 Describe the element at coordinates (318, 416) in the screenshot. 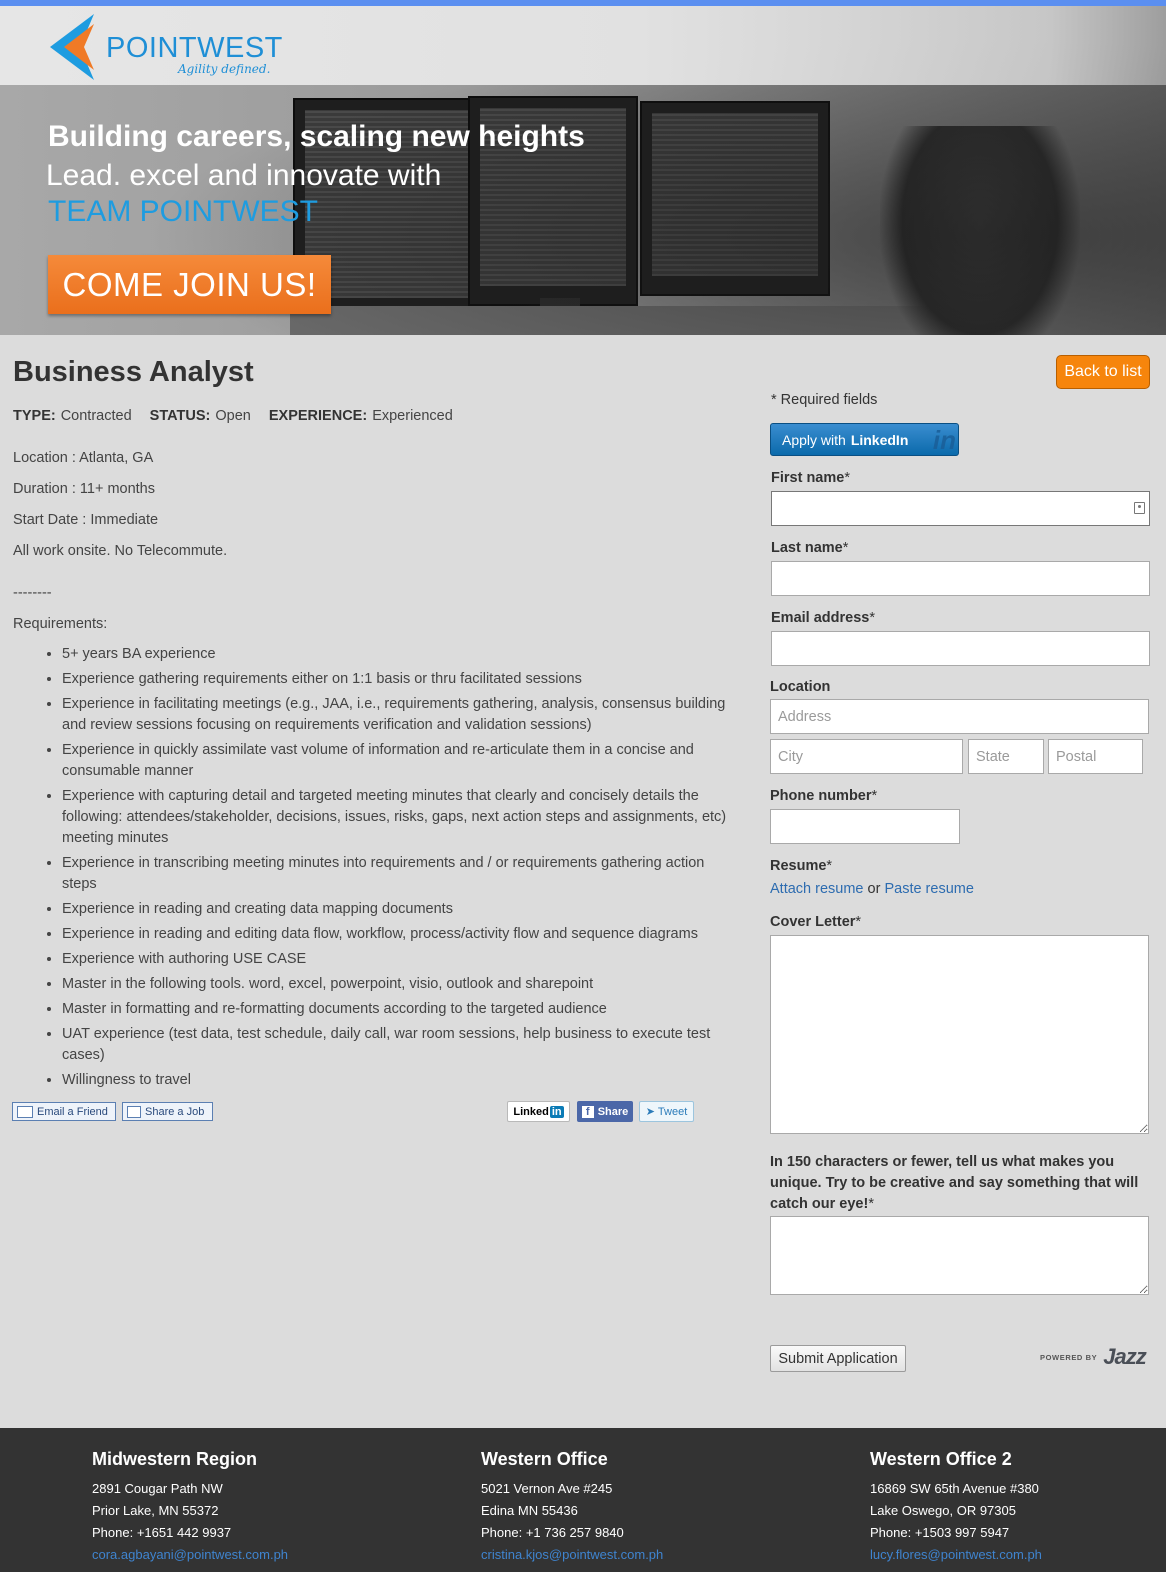

I see `experience-label: EXPERIENCE:` at that location.